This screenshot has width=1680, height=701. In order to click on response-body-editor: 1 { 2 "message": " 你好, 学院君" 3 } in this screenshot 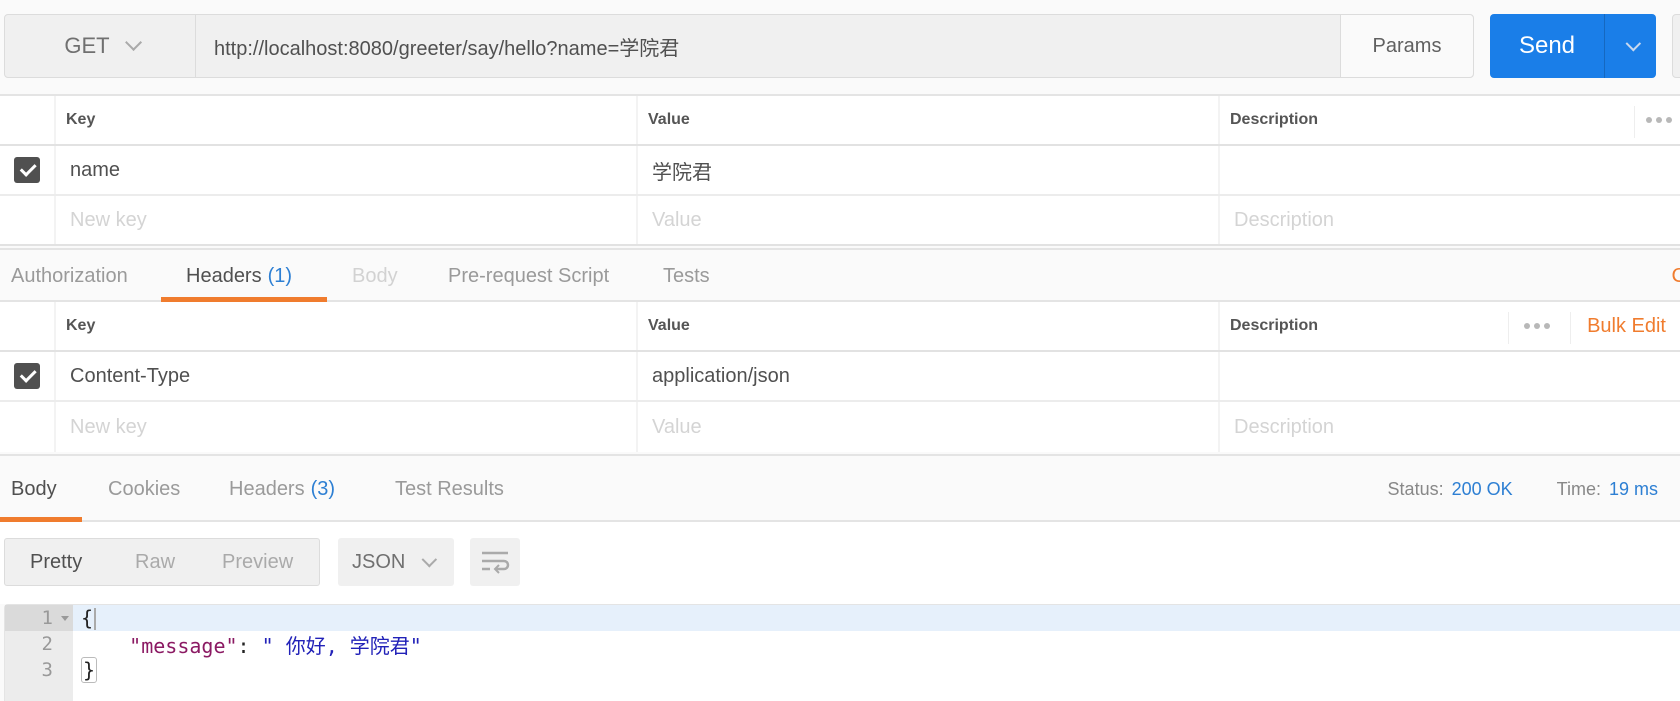, I will do `click(842, 652)`.